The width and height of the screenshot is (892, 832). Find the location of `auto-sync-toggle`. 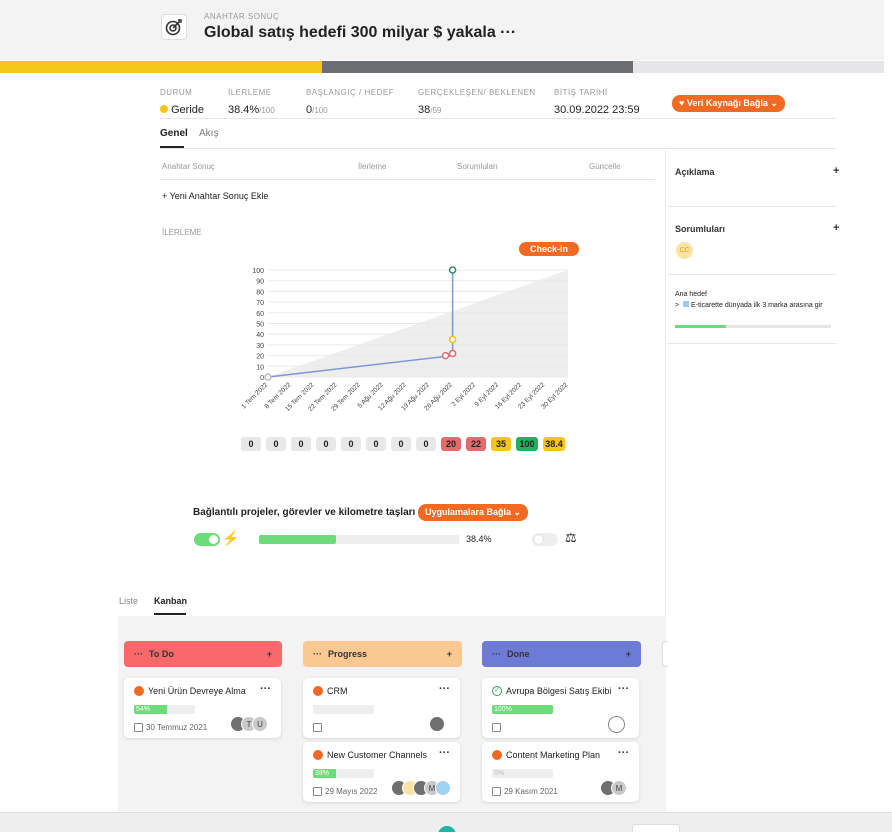

auto-sync-toggle is located at coordinates (207, 539).